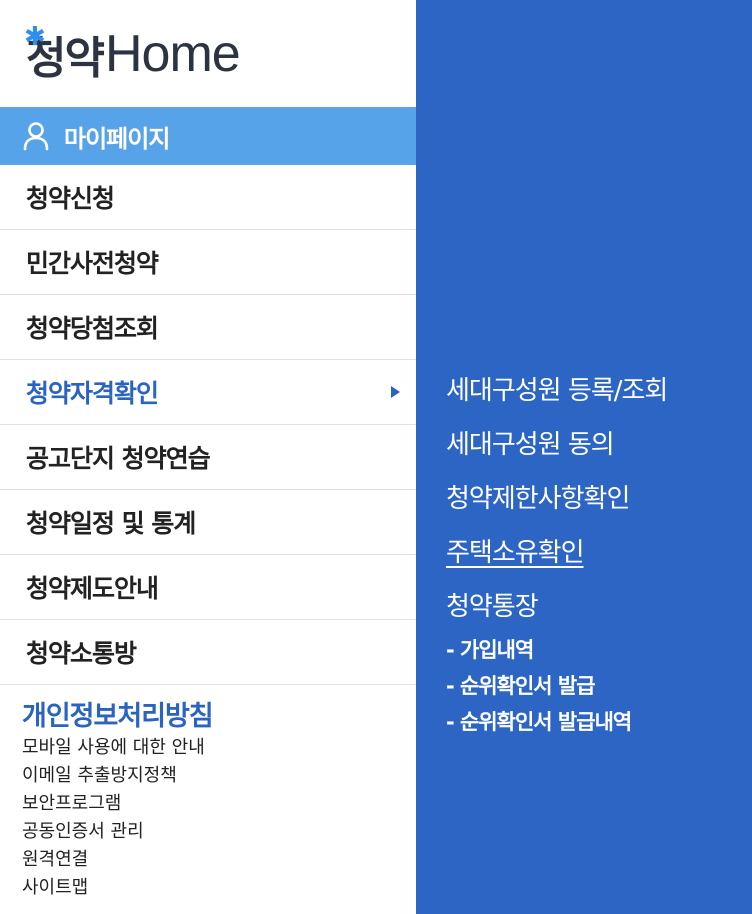 The image size is (752, 914). I want to click on nav-item-label: 청약제도안내, so click(92, 588).